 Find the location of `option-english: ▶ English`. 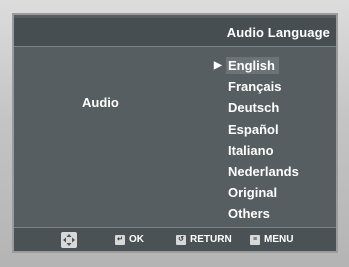

option-english: ▶ English is located at coordinates (258, 65).